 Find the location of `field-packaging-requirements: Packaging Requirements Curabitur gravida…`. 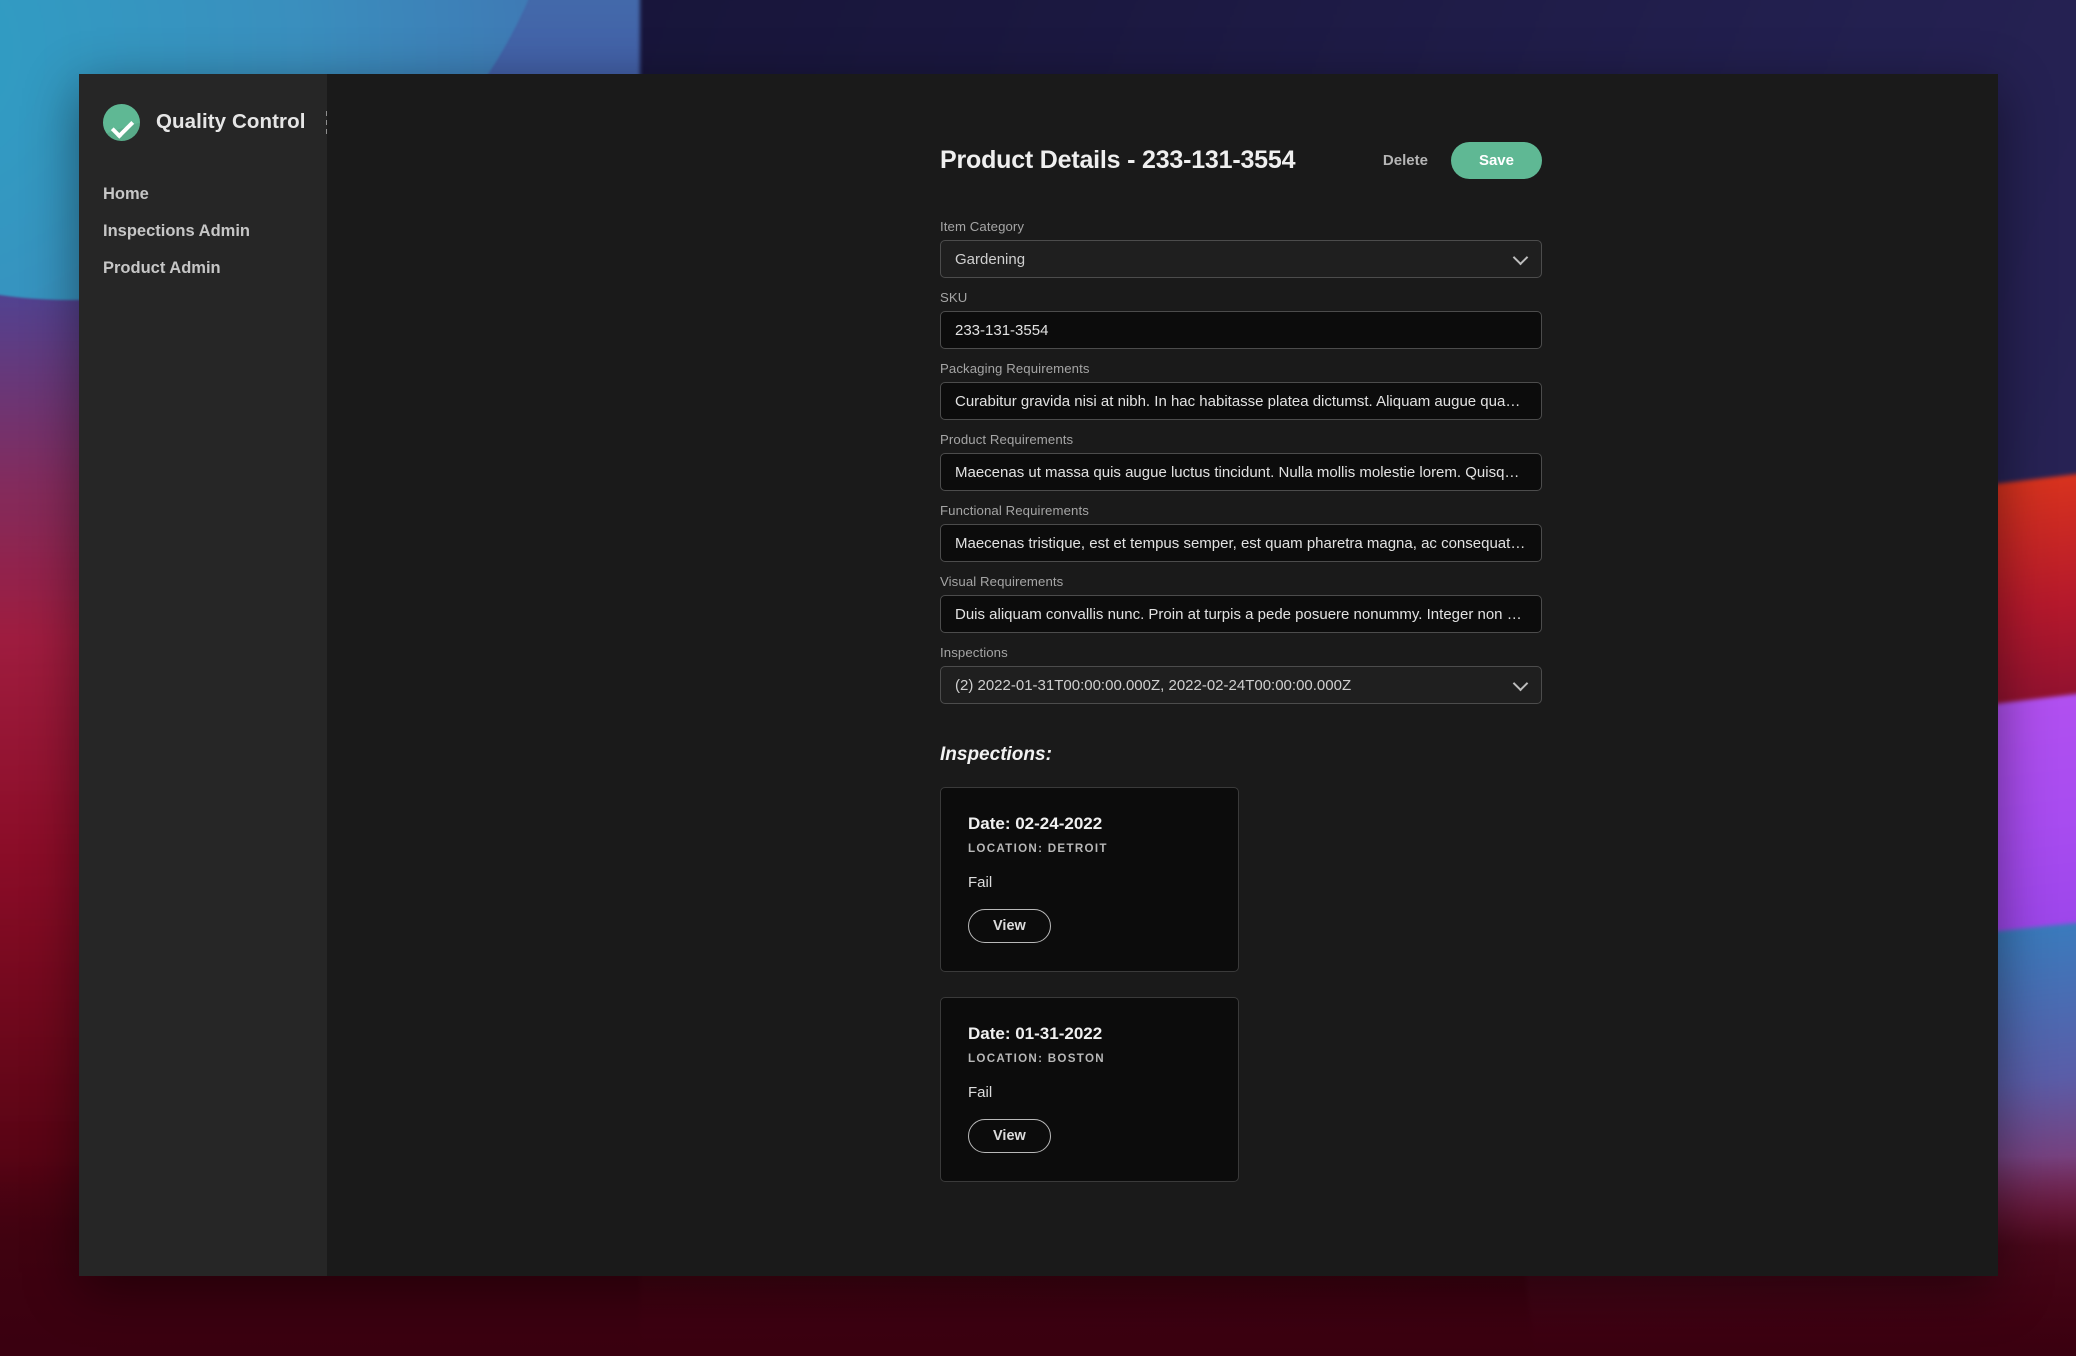

field-packaging-requirements: Packaging Requirements Curabitur gravida… is located at coordinates (1241, 390).